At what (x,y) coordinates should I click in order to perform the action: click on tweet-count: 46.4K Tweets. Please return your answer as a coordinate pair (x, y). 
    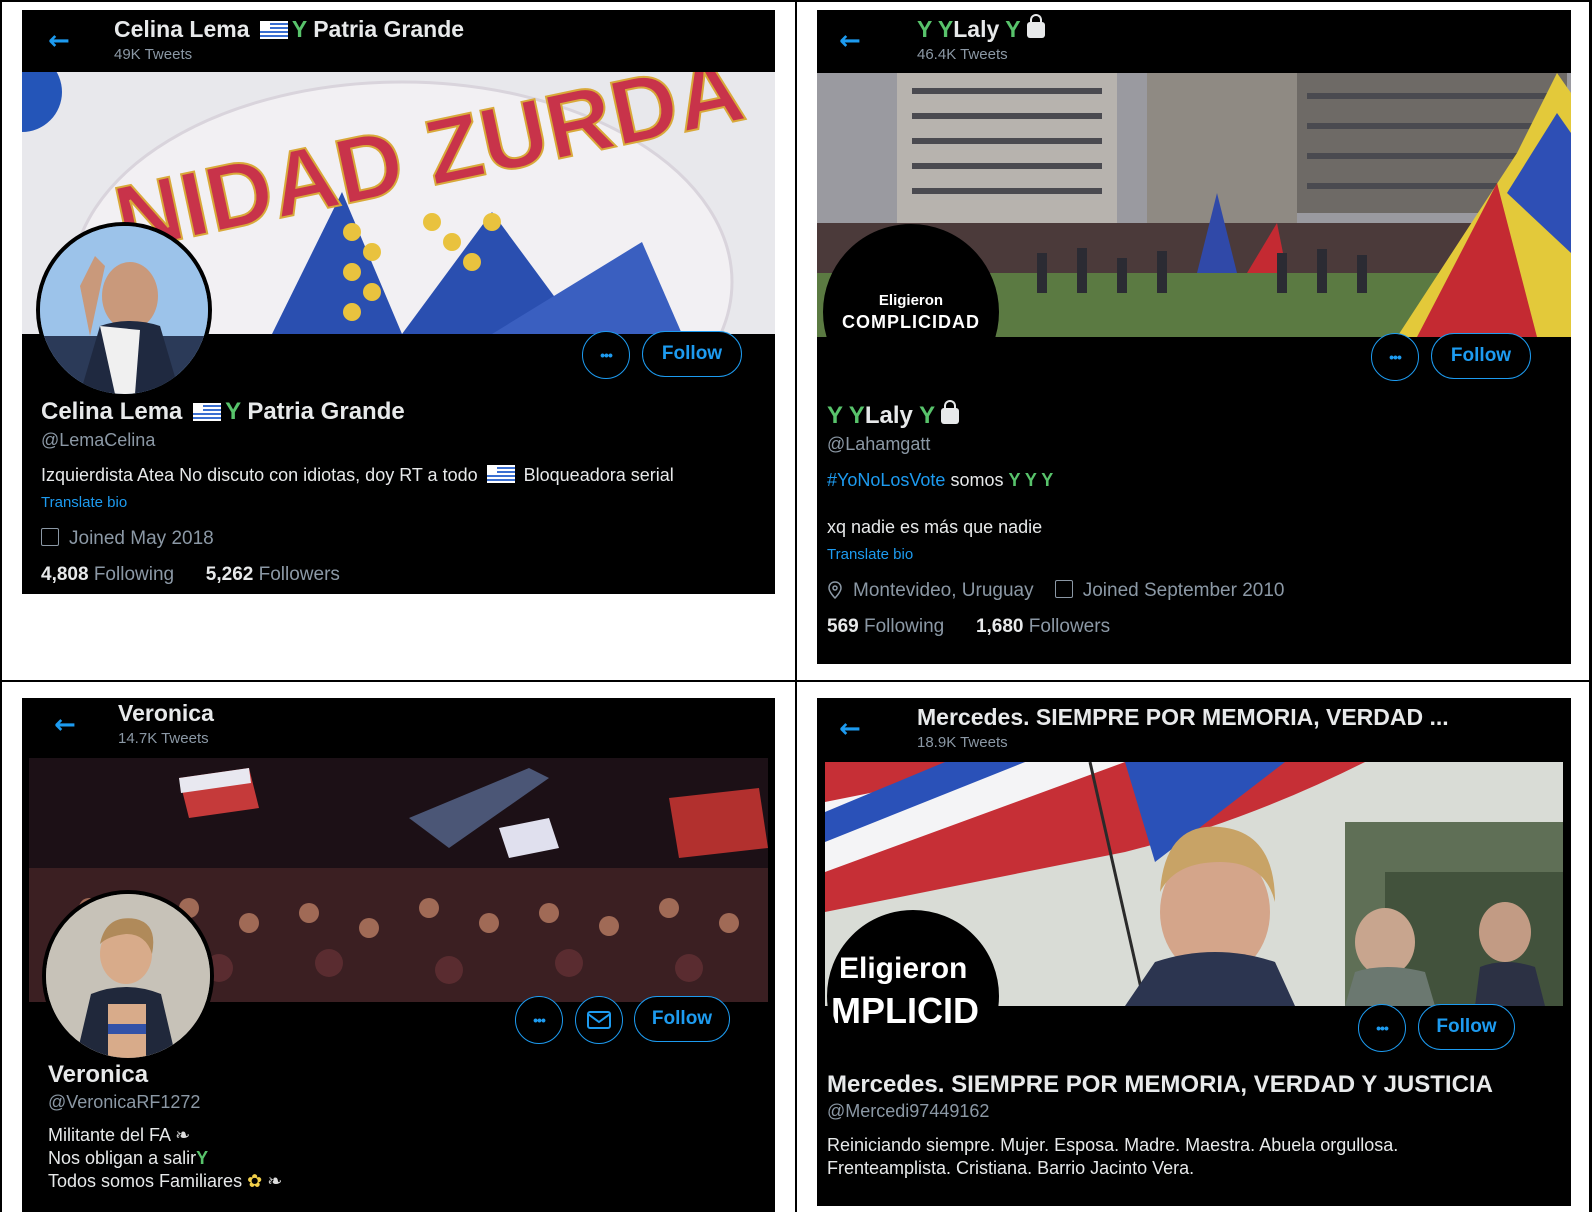
    Looking at the image, I should click on (962, 54).